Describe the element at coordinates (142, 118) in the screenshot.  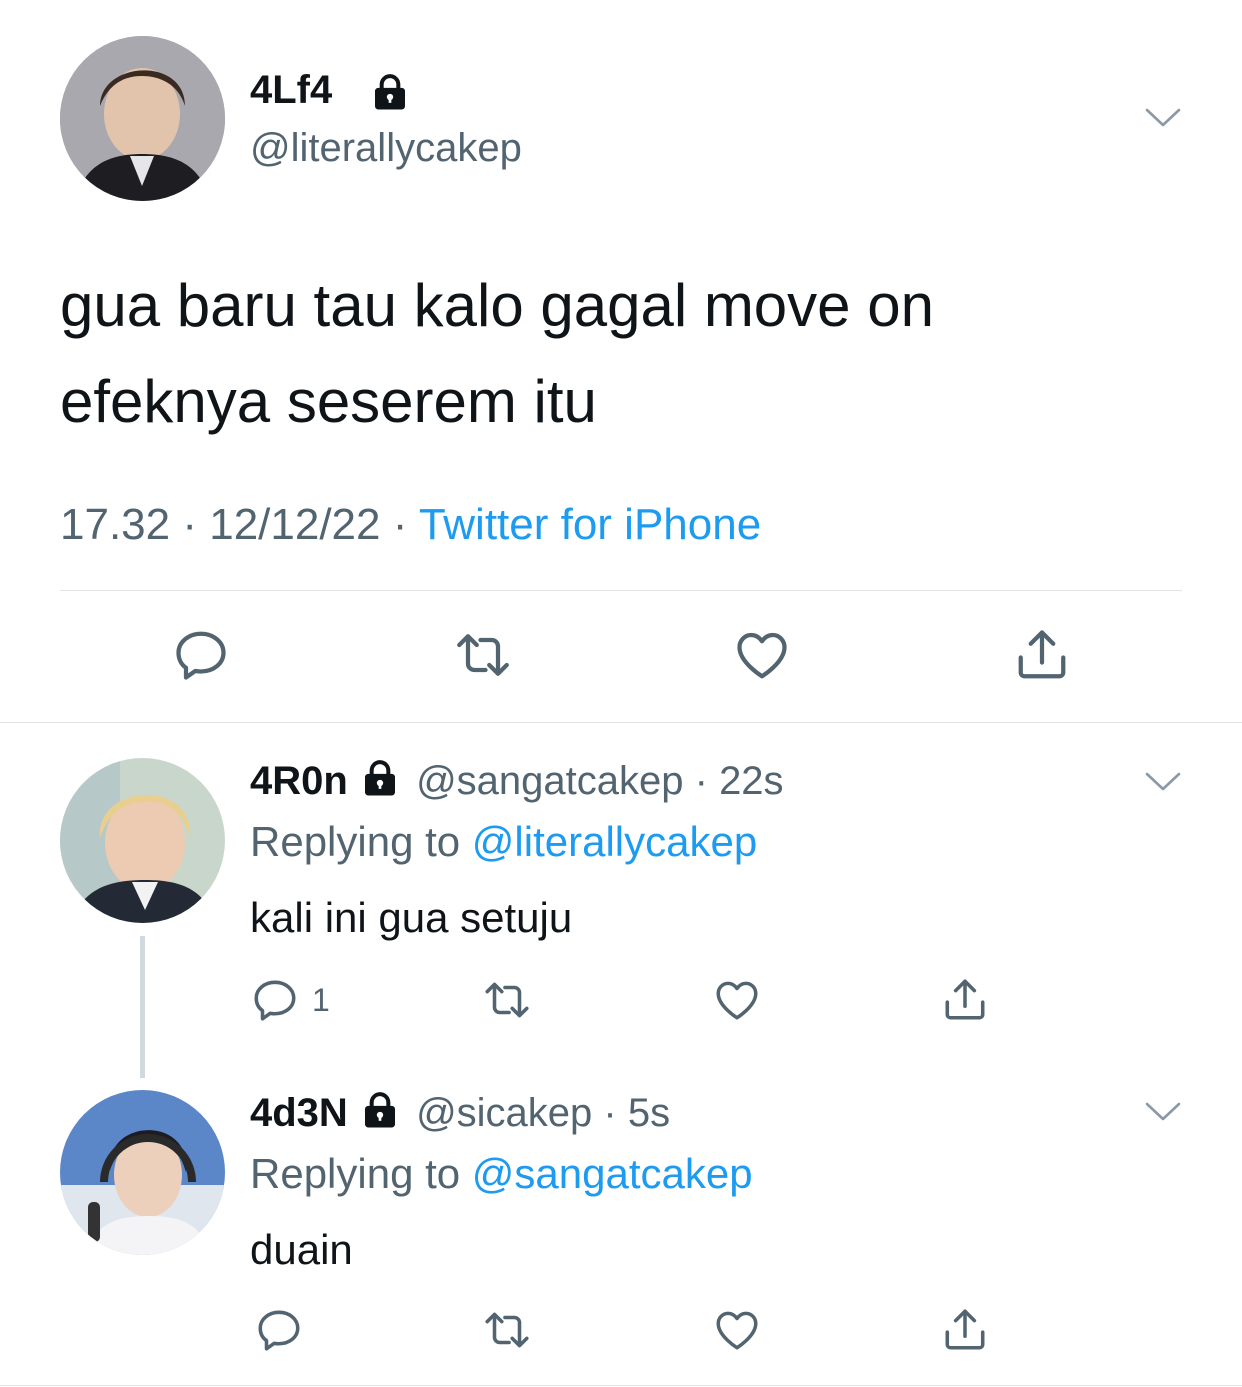
I see `author-avatar` at that location.